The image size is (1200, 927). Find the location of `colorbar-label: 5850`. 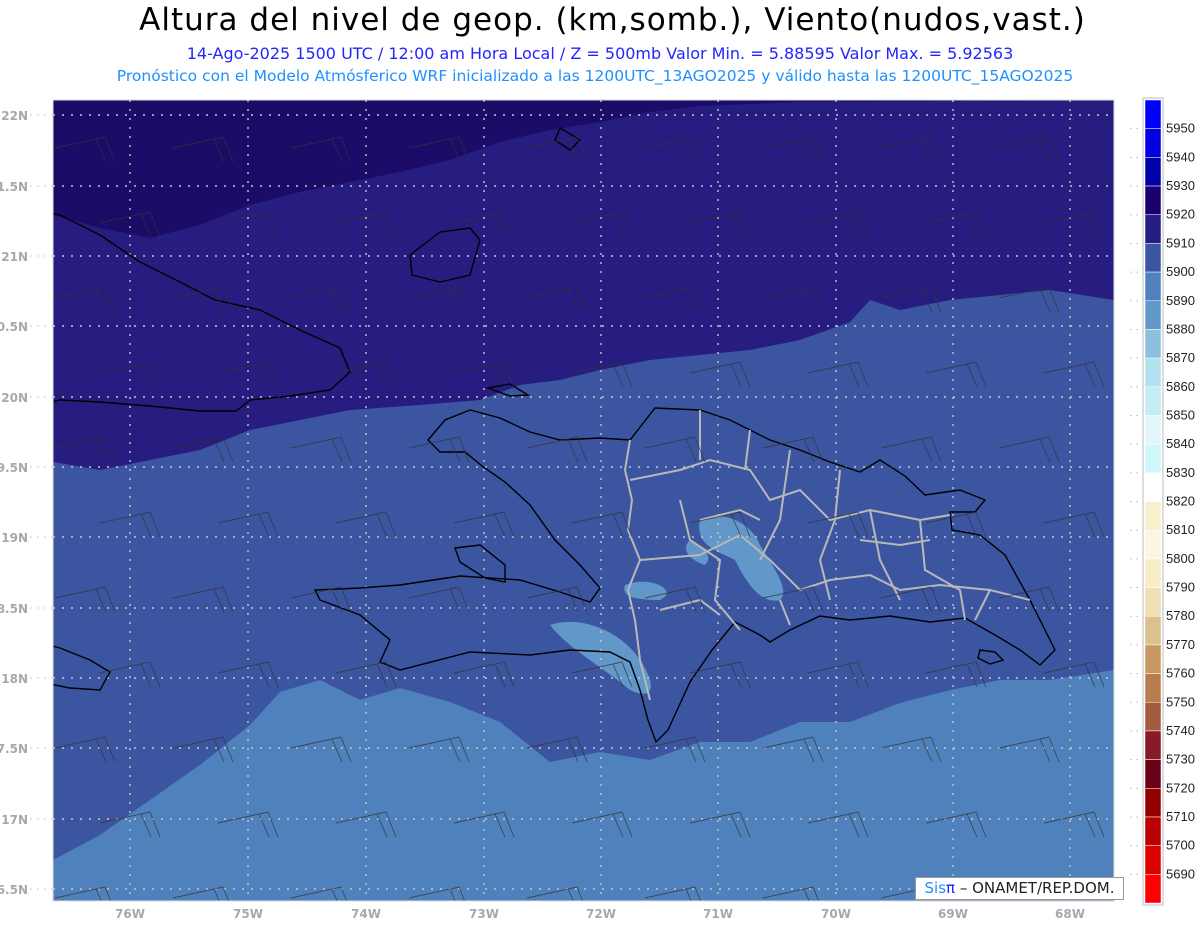

colorbar-label: 5850 is located at coordinates (1180, 414).